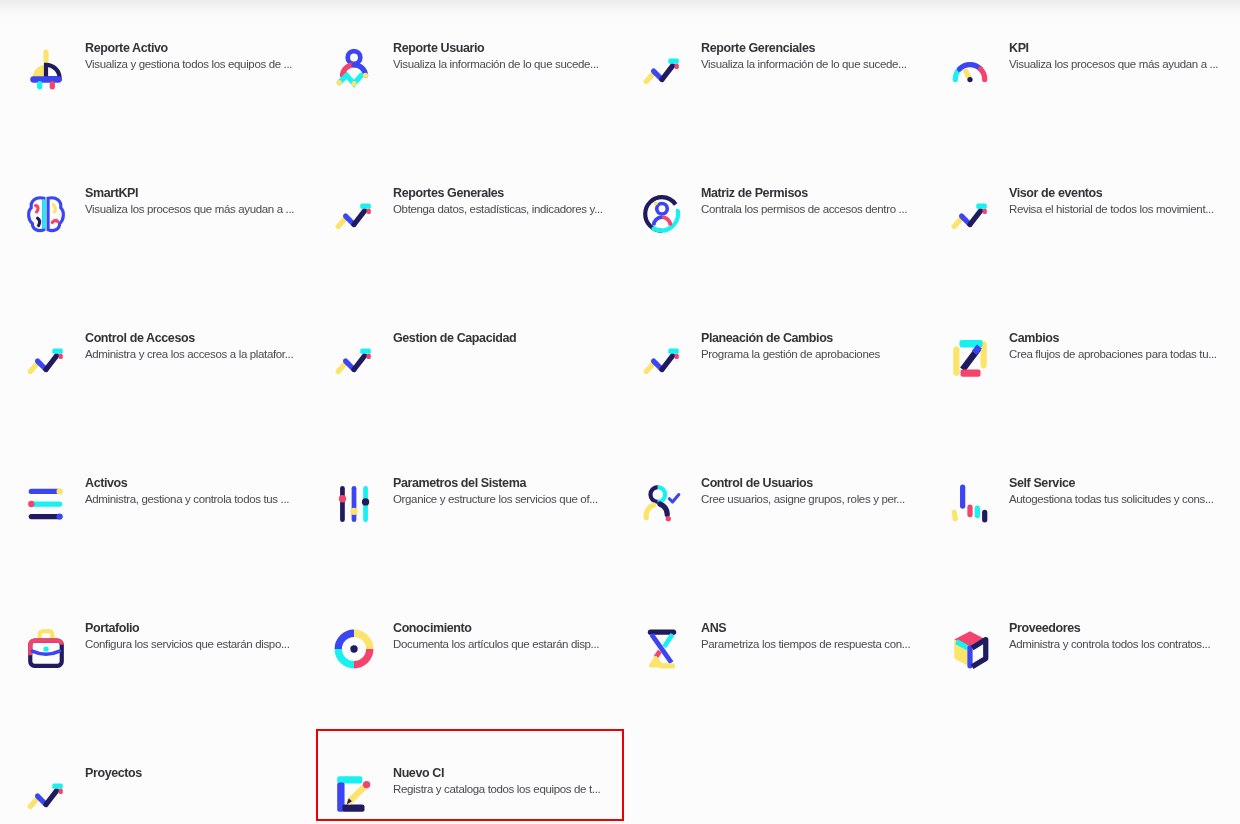 The height and width of the screenshot is (824, 1240). What do you see at coordinates (1019, 48) in the screenshot?
I see `app-title: KPI` at bounding box center [1019, 48].